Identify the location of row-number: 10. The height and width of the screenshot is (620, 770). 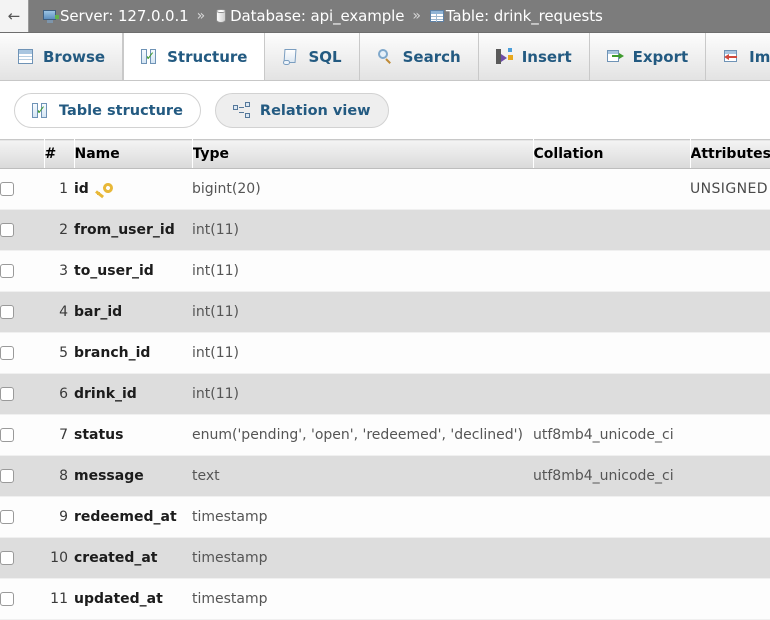
(59, 558).